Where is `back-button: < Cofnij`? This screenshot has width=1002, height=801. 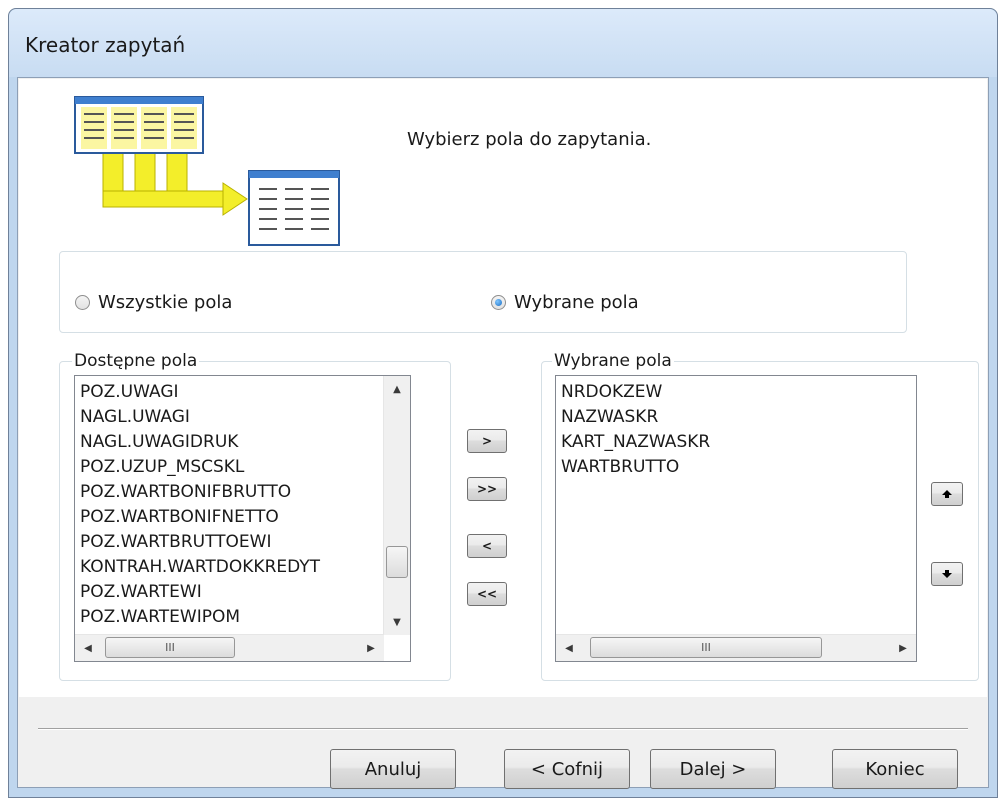
back-button: < Cofnij is located at coordinates (567, 769).